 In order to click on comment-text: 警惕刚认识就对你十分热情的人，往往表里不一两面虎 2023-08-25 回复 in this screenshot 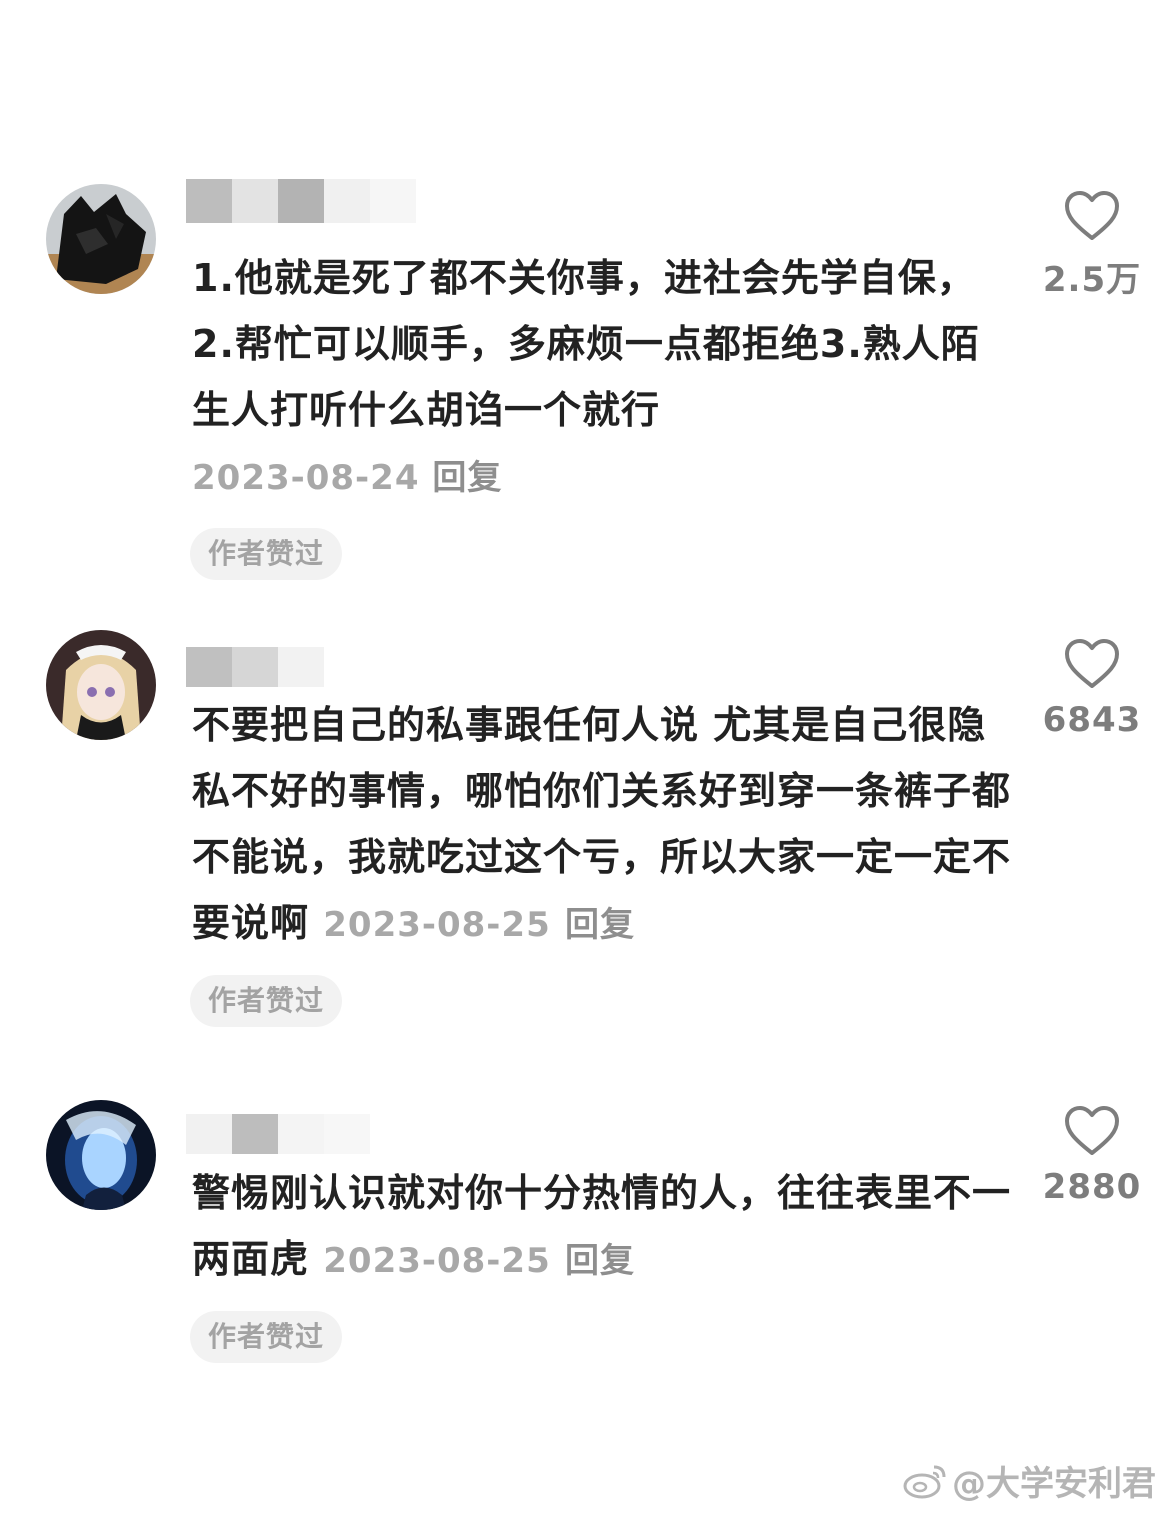, I will do `click(602, 1227)`.